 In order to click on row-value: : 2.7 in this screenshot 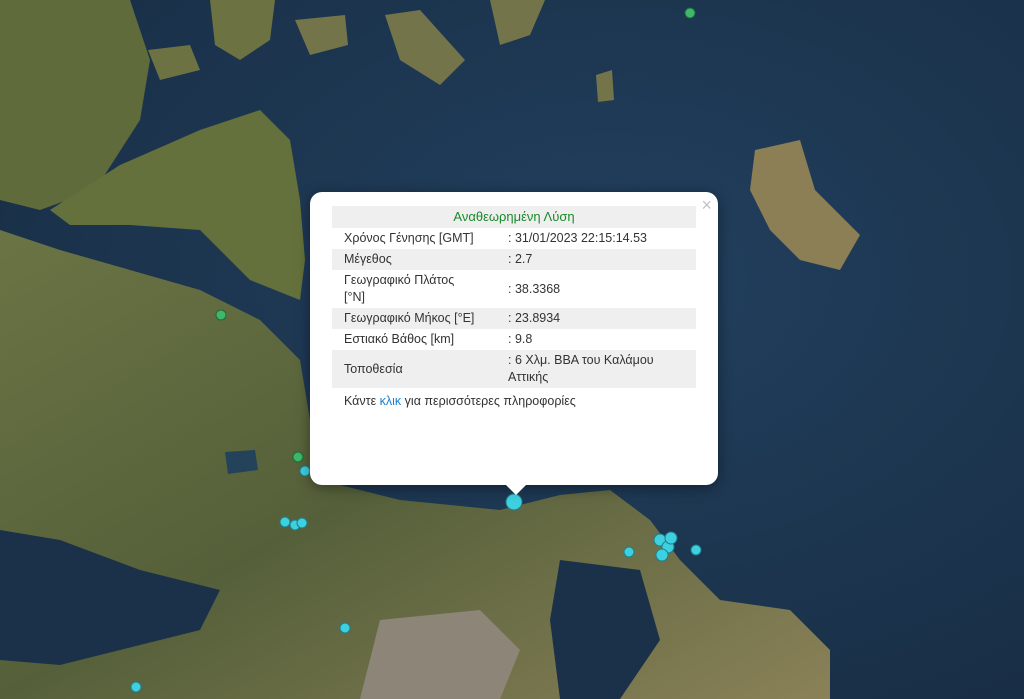, I will do `click(592, 259)`.